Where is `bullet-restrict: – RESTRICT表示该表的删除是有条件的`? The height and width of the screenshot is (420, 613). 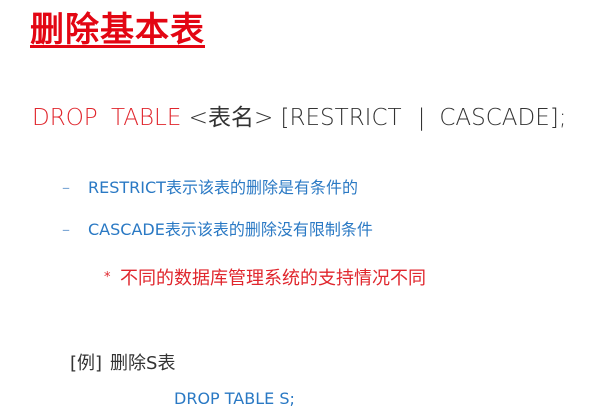 bullet-restrict: – RESTRICT表示该表的删除是有条件的 is located at coordinates (210, 186).